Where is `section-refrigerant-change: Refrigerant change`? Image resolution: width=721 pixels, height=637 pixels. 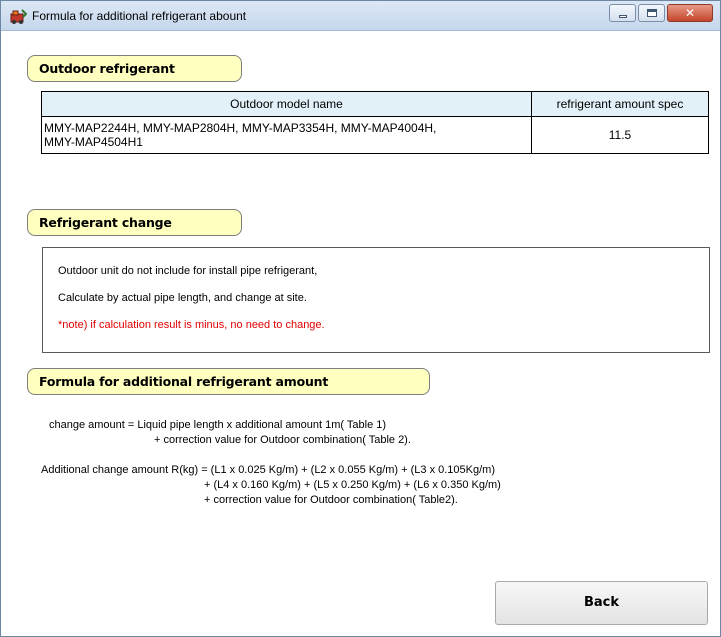 section-refrigerant-change: Refrigerant change is located at coordinates (134, 222).